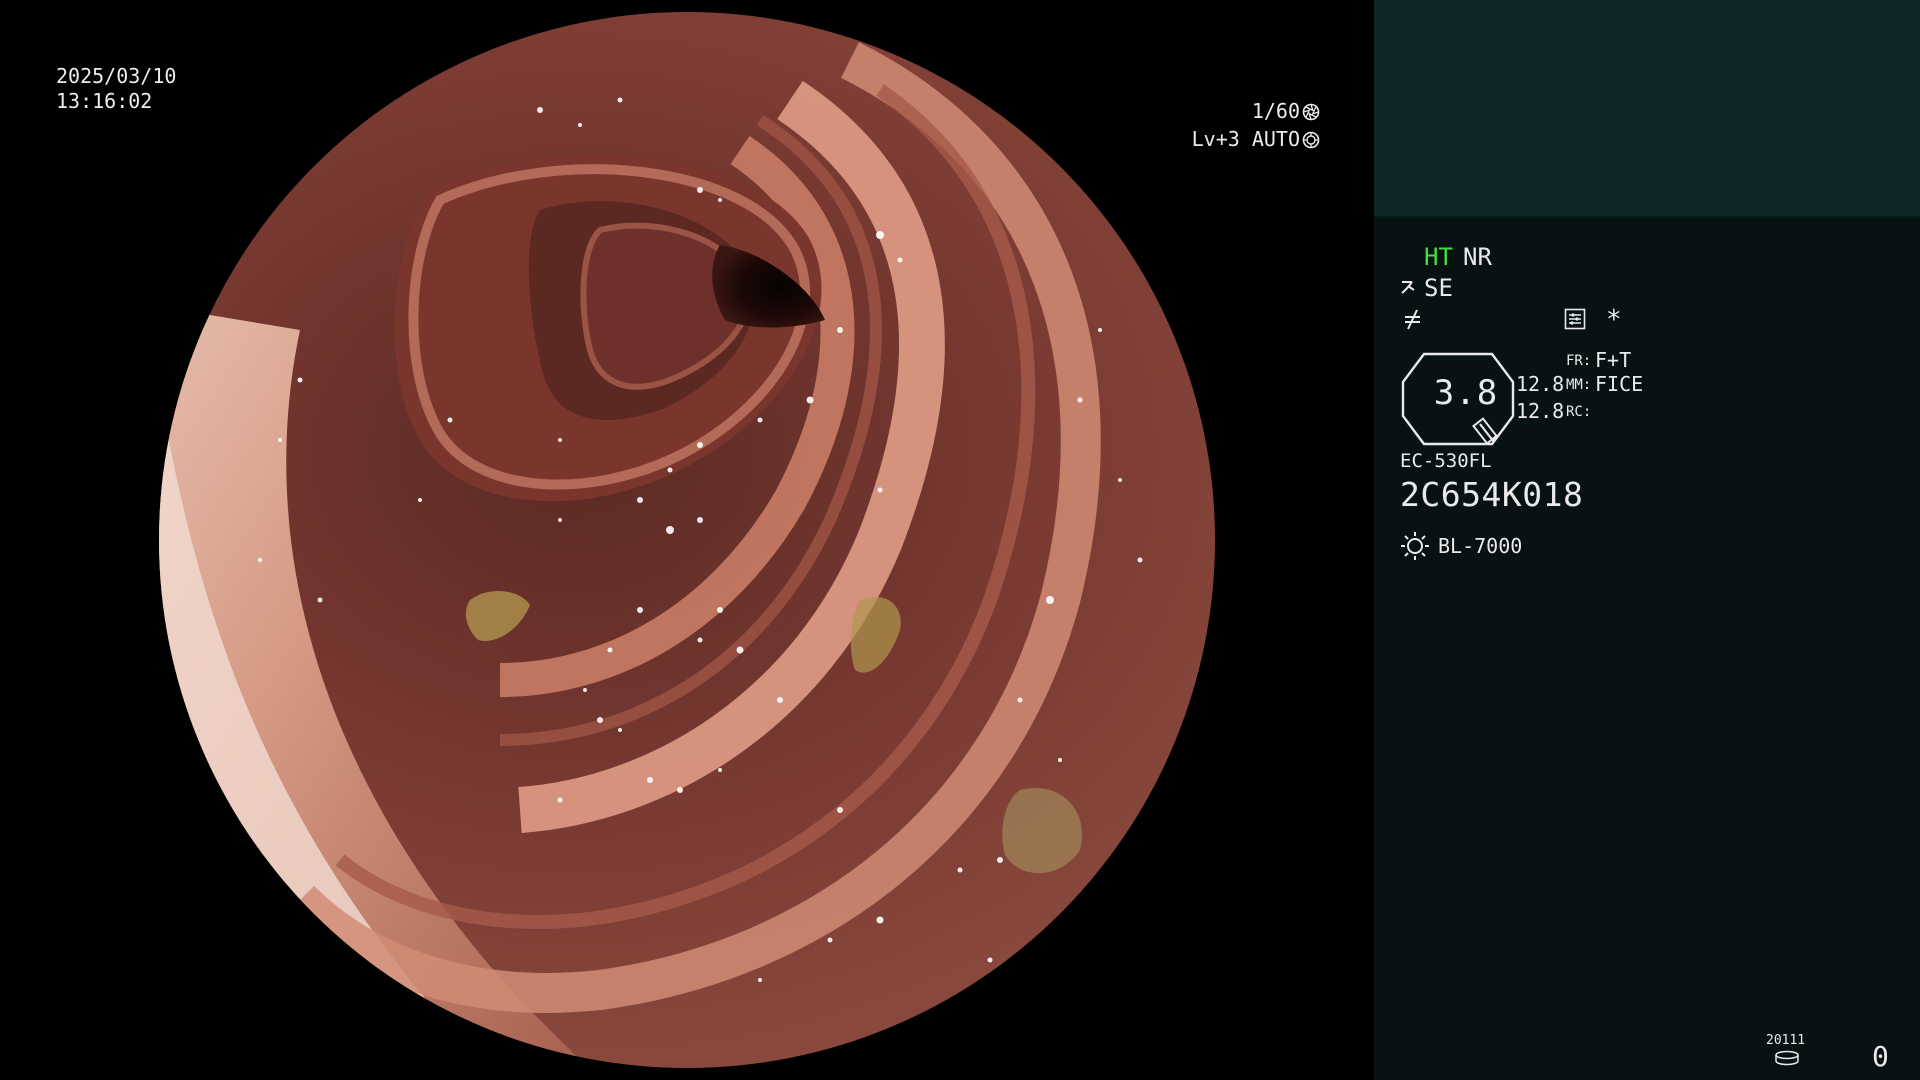 Image resolution: width=1920 pixels, height=1080 pixels. What do you see at coordinates (104, 101) in the screenshot?
I see `time-readout: 13:16:02` at bounding box center [104, 101].